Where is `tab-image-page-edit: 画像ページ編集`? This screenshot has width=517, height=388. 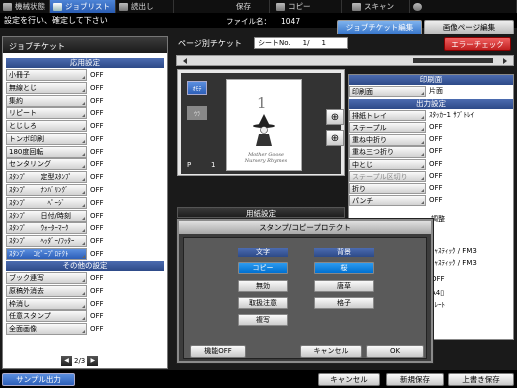
tab-image-page-edit: 画像ページ編集 is located at coordinates (469, 27).